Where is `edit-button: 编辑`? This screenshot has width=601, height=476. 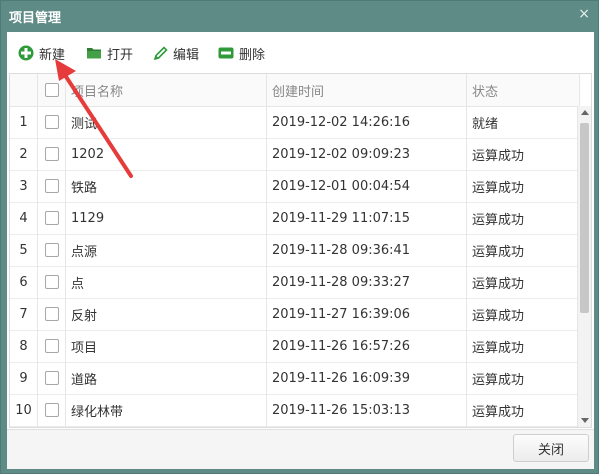 edit-button: 编辑 is located at coordinates (176, 53).